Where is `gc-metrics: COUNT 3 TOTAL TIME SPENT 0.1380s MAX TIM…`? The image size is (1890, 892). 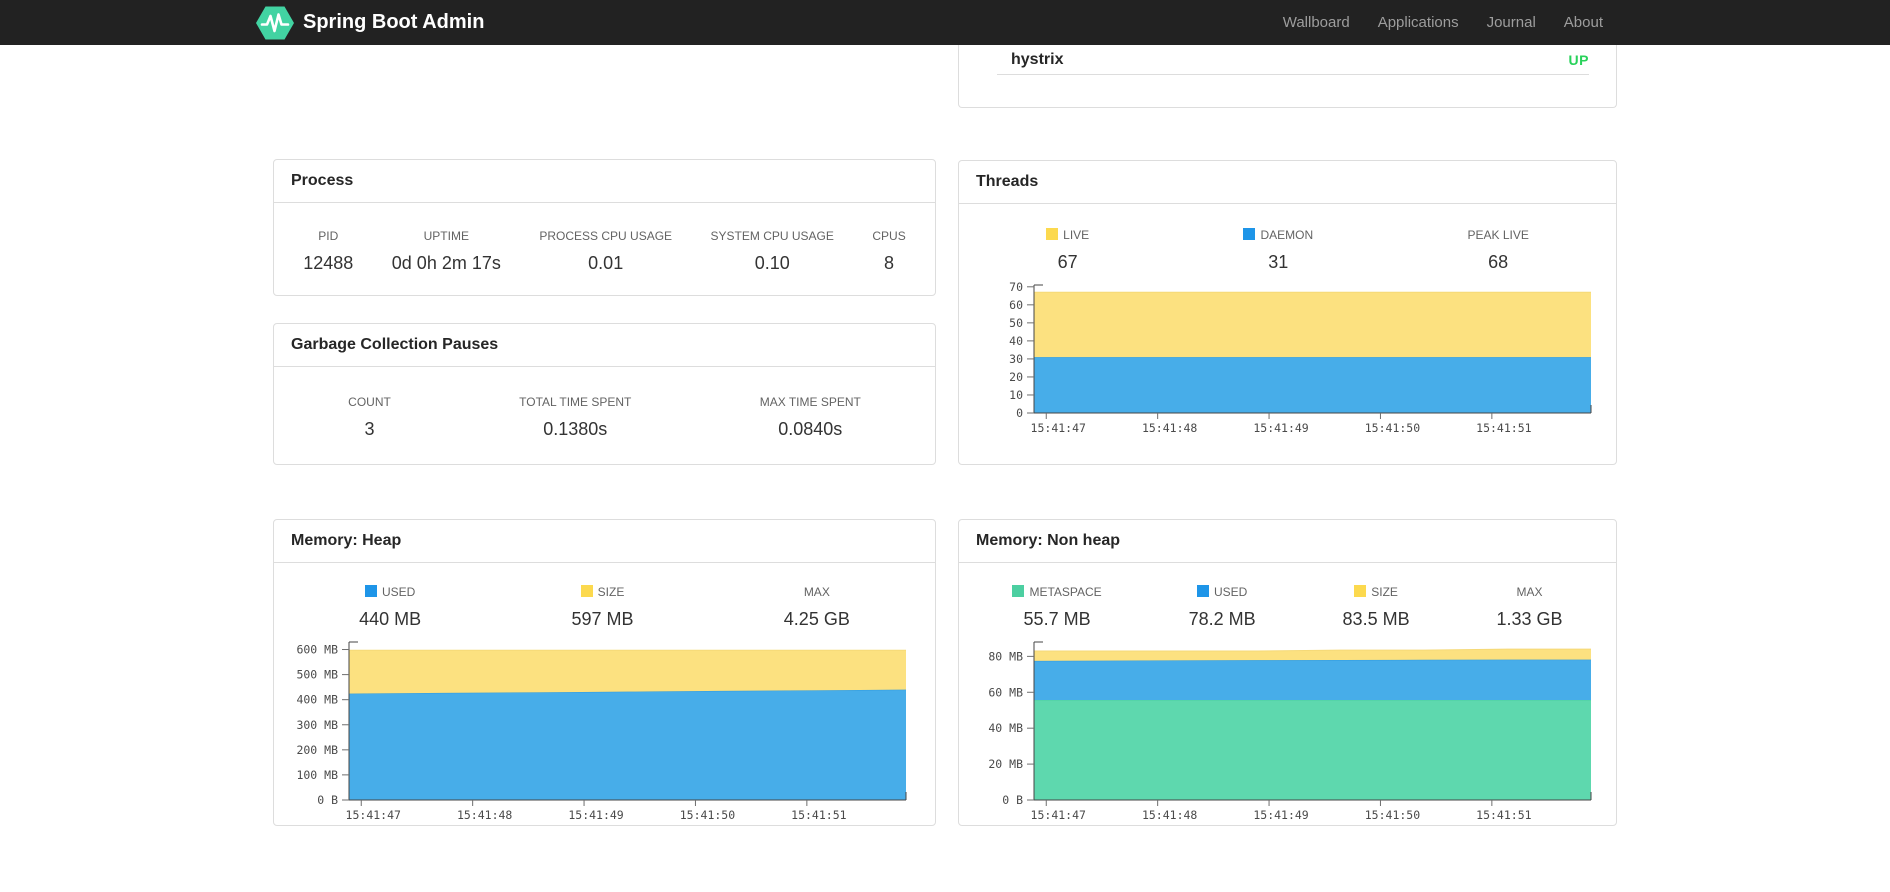
gc-metrics: COUNT 3 TOTAL TIME SPENT 0.1380s MAX TIM… is located at coordinates (604, 415).